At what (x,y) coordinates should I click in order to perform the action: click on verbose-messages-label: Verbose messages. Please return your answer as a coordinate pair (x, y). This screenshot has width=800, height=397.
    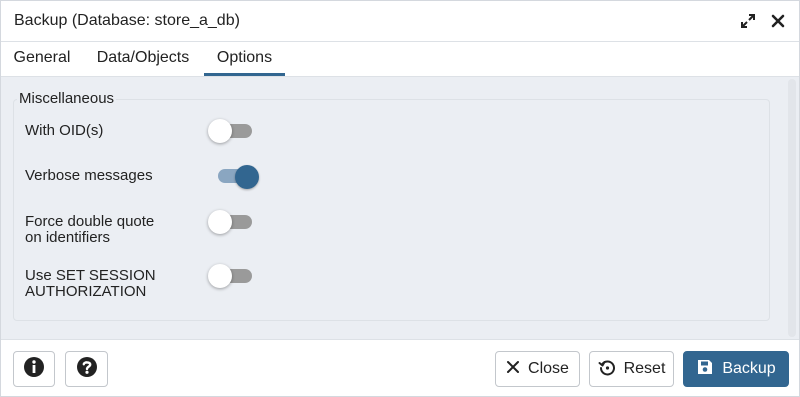
    Looking at the image, I should click on (89, 176).